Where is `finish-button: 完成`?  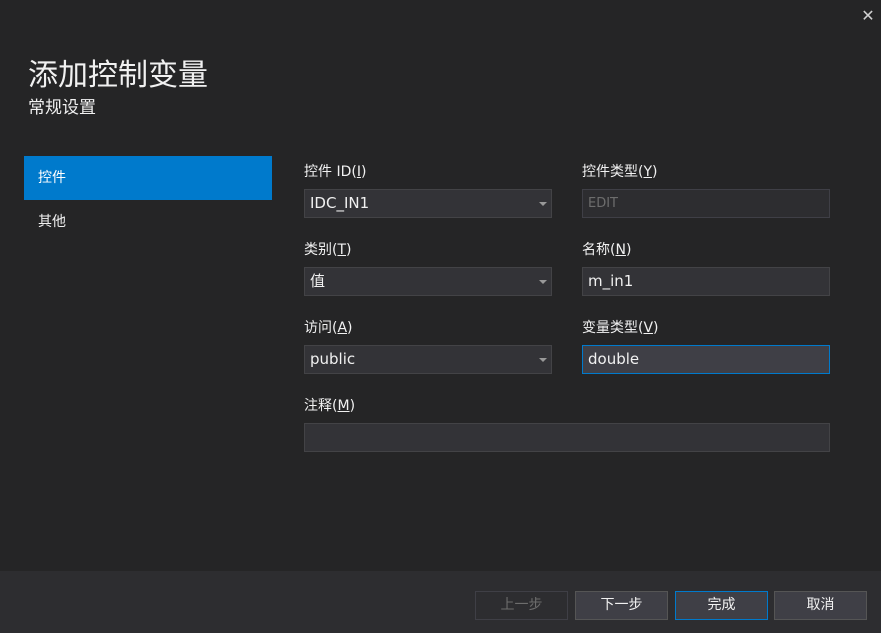 finish-button: 完成 is located at coordinates (721, 605).